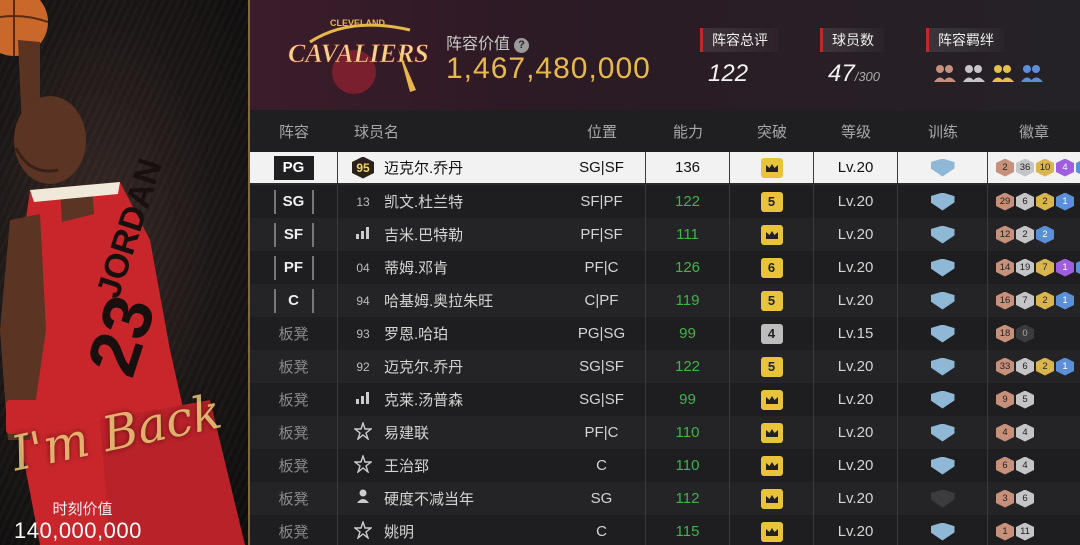 The height and width of the screenshot is (545, 1080). I want to click on position-slot-badge: SF, so click(293, 234).